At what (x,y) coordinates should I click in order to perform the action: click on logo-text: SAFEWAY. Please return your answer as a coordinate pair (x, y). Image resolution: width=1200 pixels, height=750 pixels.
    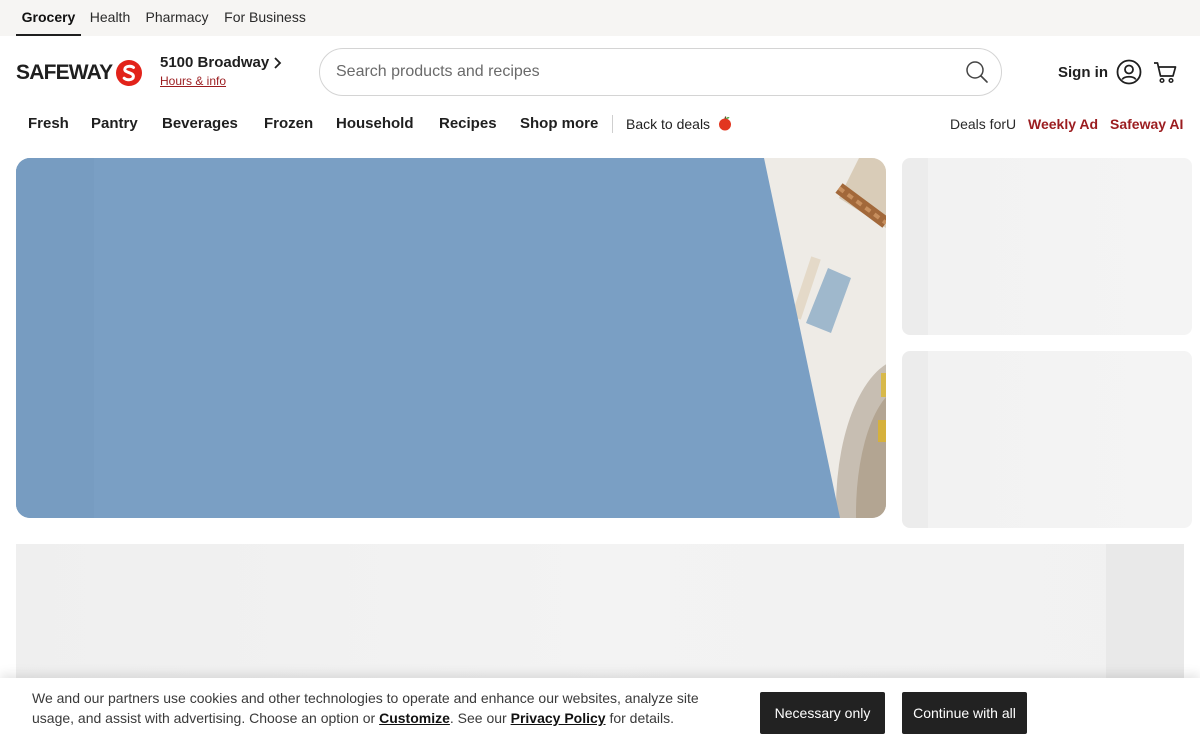
    Looking at the image, I should click on (64, 72).